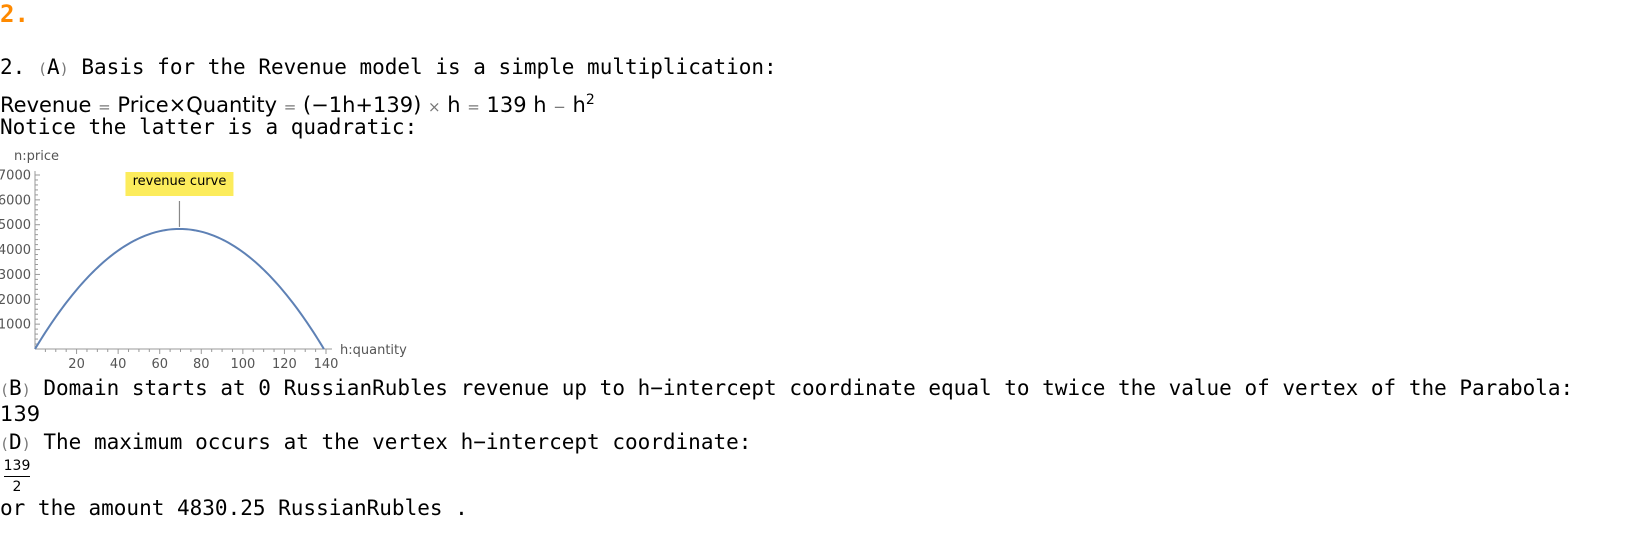 This screenshot has height=540, width=1625. What do you see at coordinates (454, 105) in the screenshot?
I see `formula-var: h` at bounding box center [454, 105].